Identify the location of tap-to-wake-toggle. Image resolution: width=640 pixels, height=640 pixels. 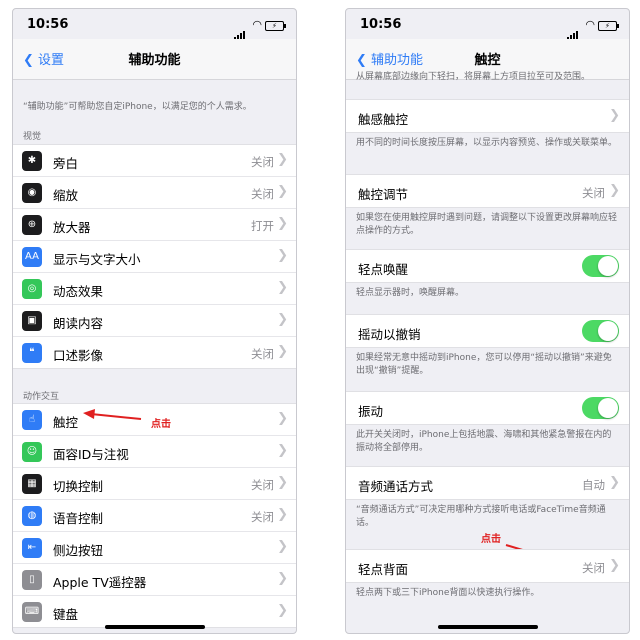
(600, 266).